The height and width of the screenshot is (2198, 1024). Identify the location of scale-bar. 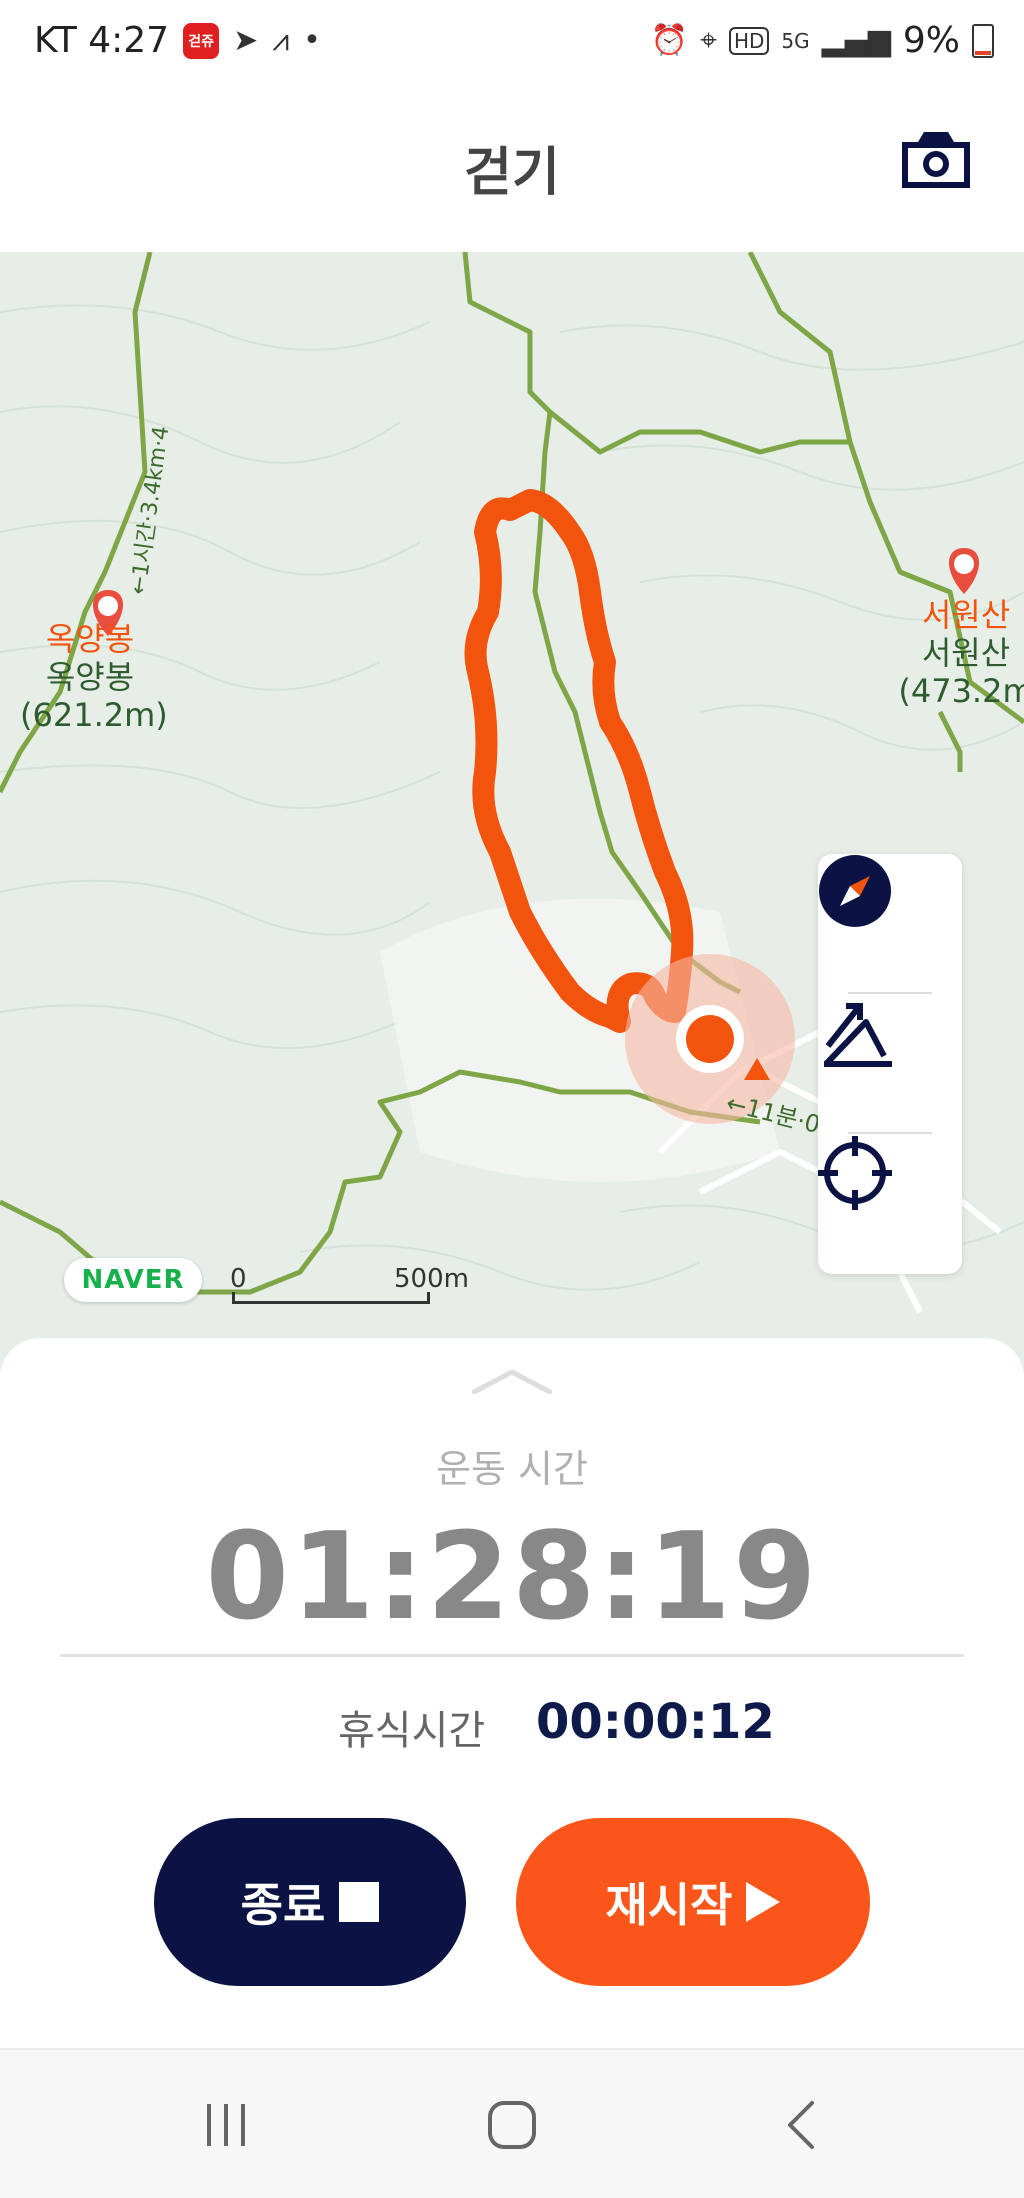
(331, 1298).